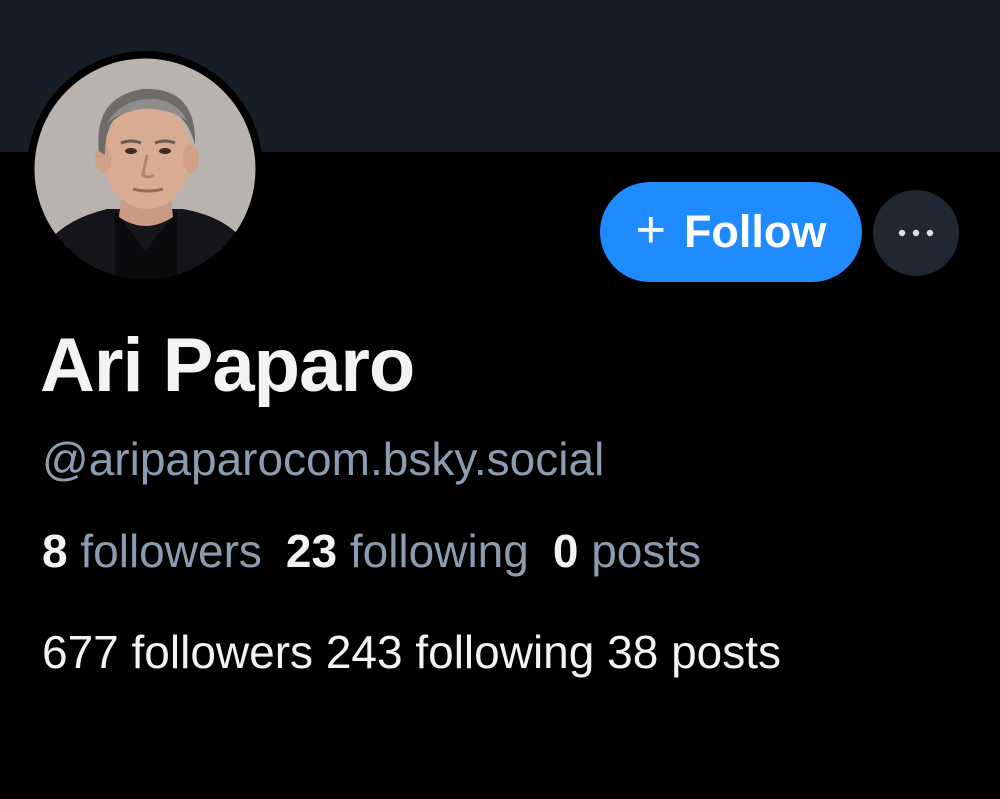  Describe the element at coordinates (171, 551) in the screenshot. I see `followers-label: followers` at that location.